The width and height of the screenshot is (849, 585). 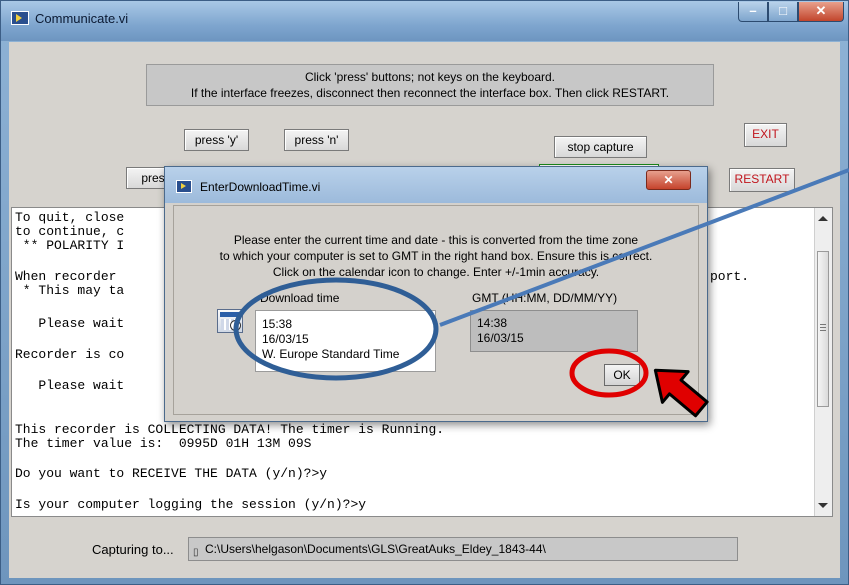 What do you see at coordinates (70, 354) in the screenshot?
I see `terminal-line: Recorder is co` at bounding box center [70, 354].